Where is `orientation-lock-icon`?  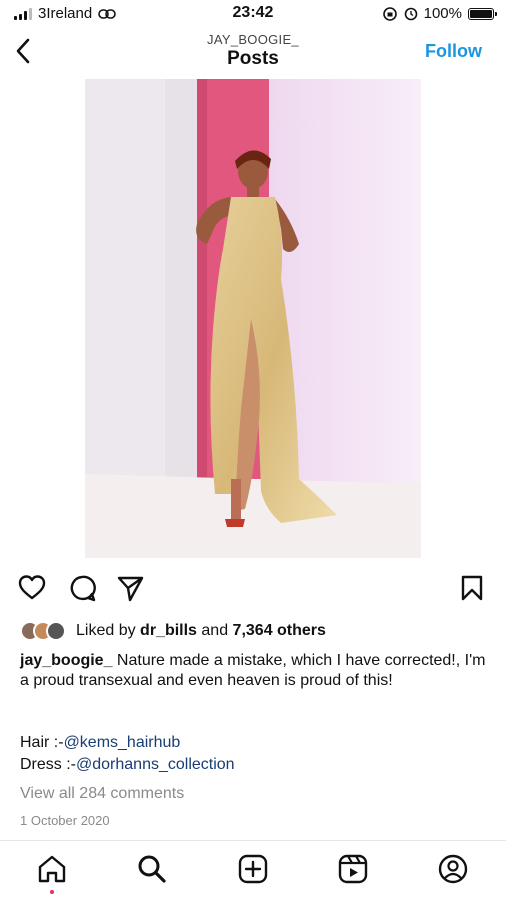 orientation-lock-icon is located at coordinates (389, 13).